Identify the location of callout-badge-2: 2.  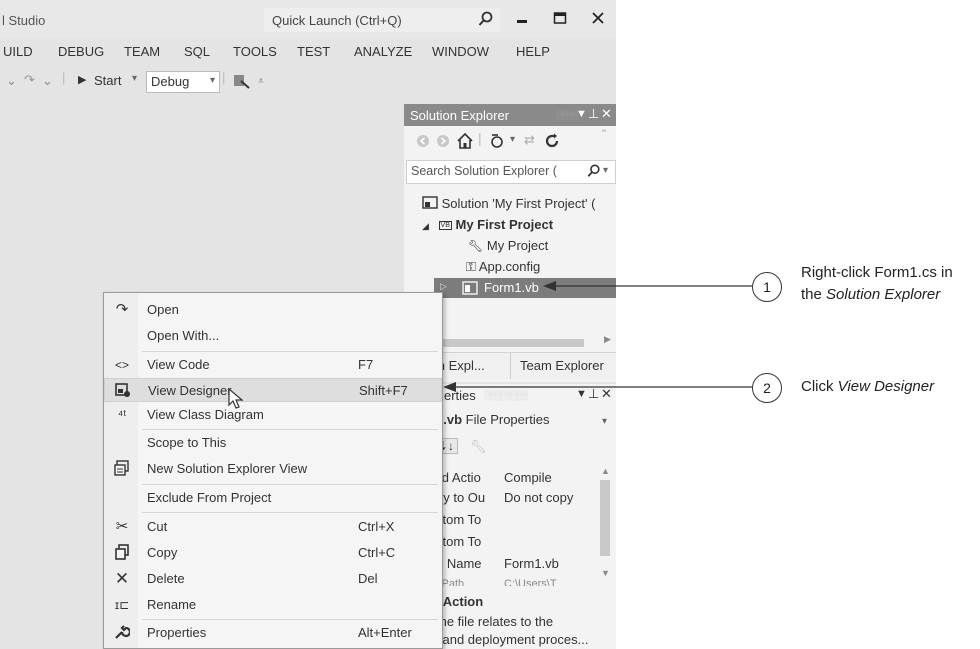
(767, 388).